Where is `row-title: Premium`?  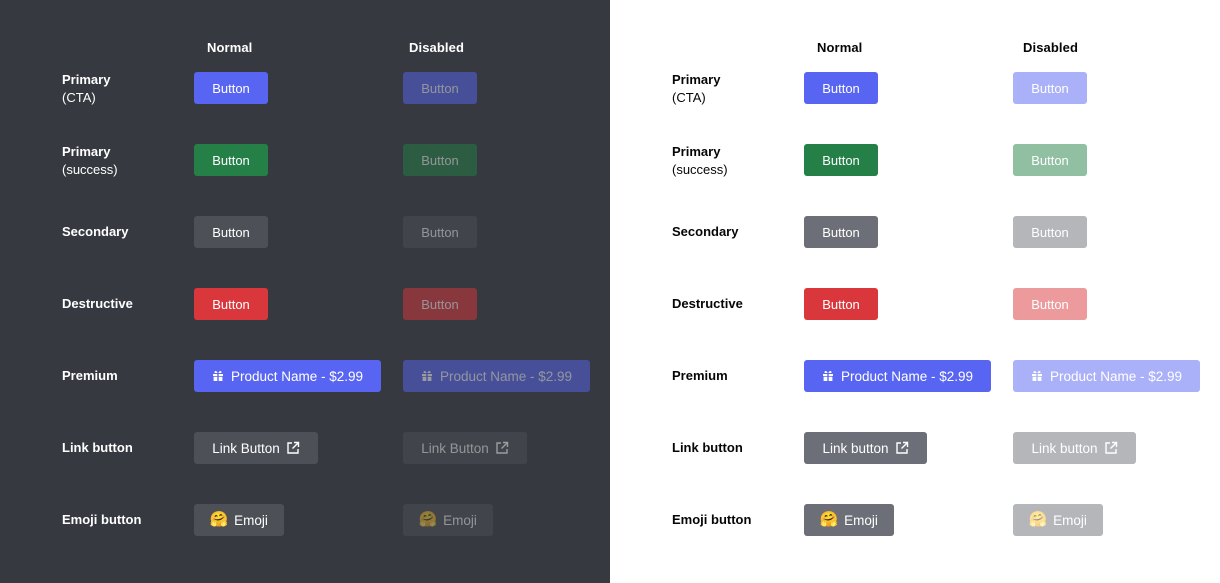 row-title: Premium is located at coordinates (700, 375).